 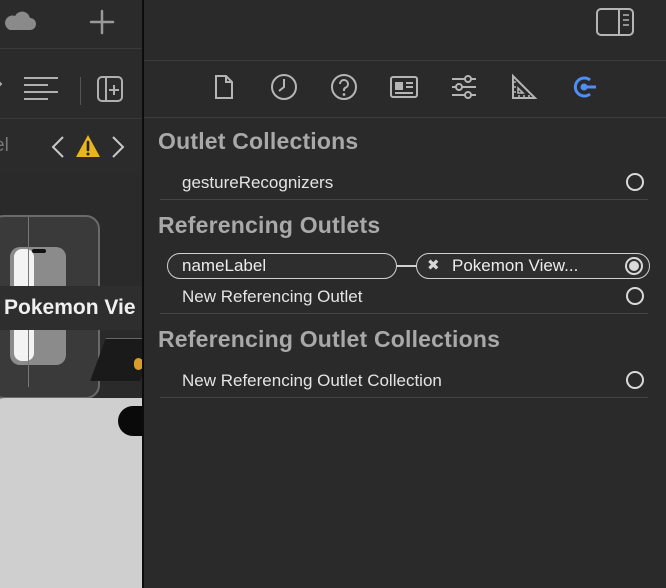 I want to click on tab-attributes, so click(x=464, y=89).